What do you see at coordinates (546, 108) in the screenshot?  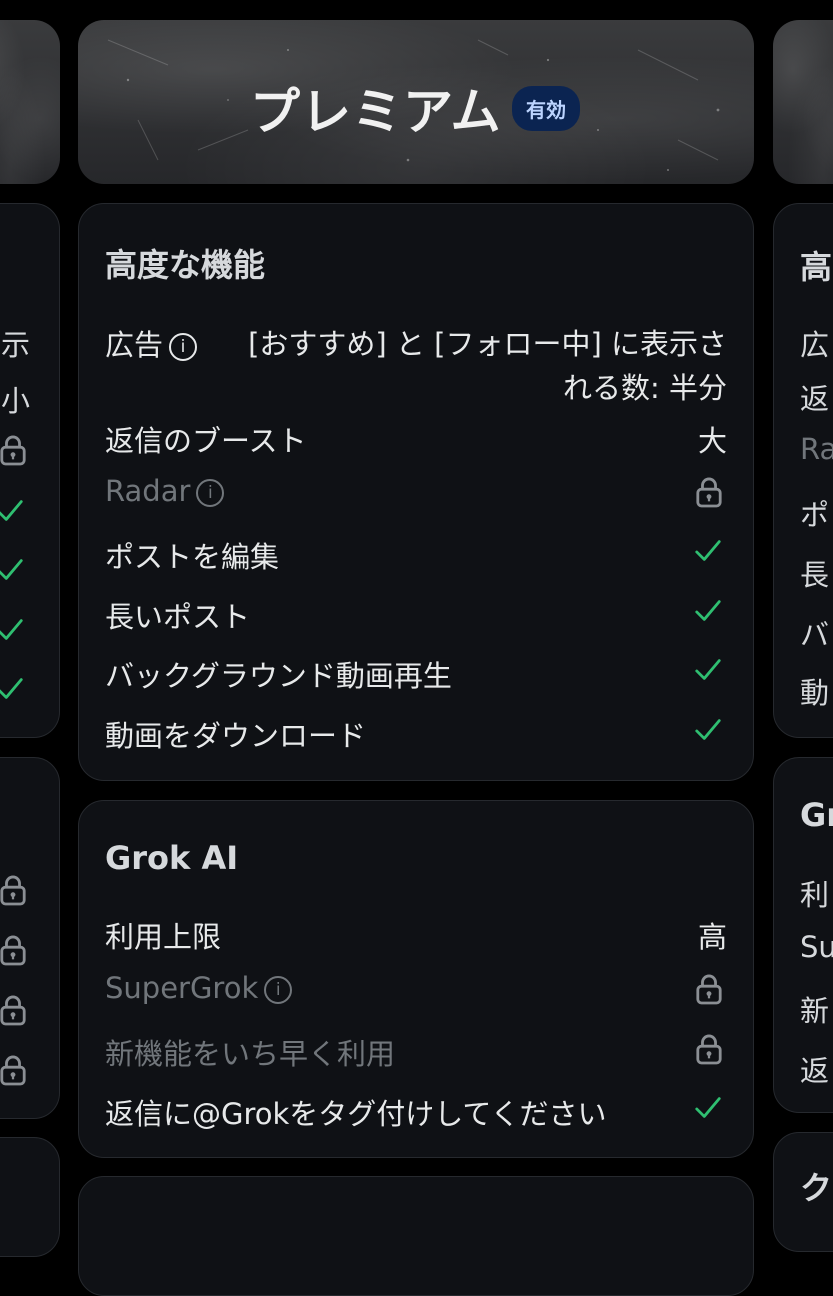 I see `status-badge: 有効` at bounding box center [546, 108].